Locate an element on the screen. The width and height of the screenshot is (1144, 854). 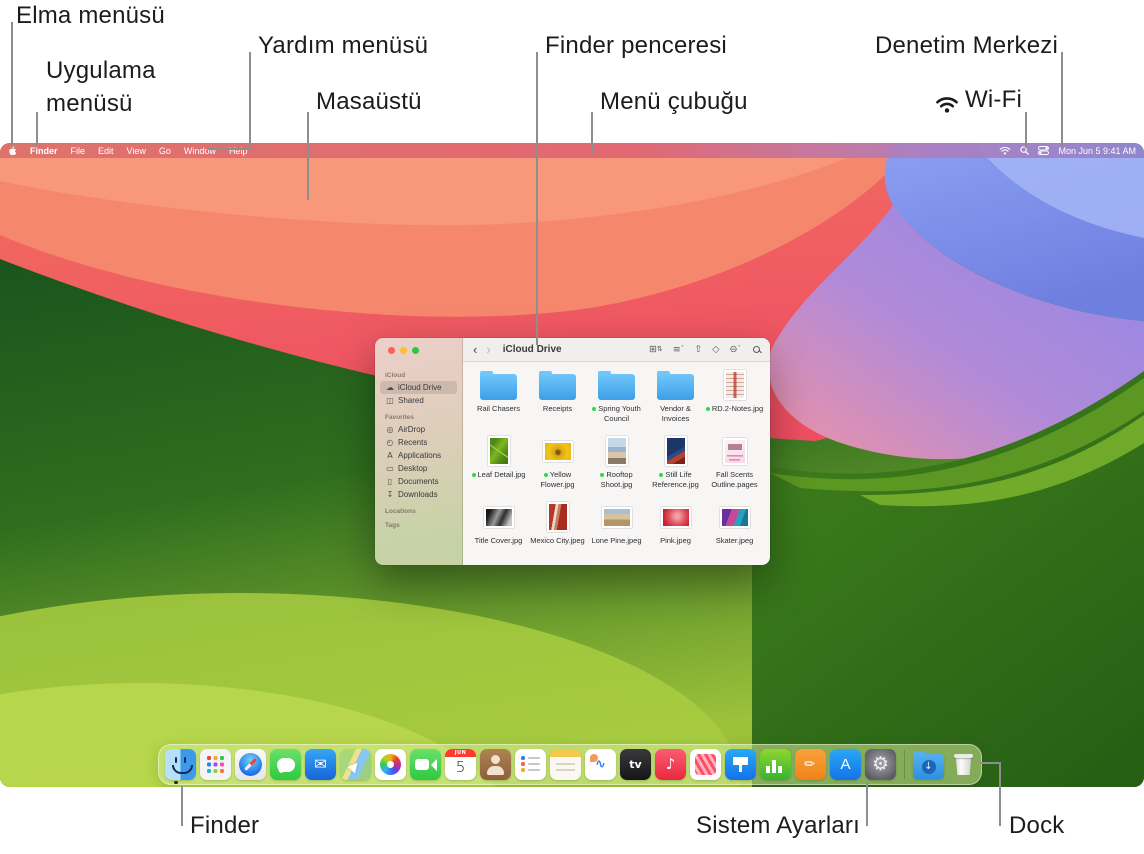
file-item-yellow-flower-jpg: Yellow Flower.jpg is located at coordinates (557, 466).